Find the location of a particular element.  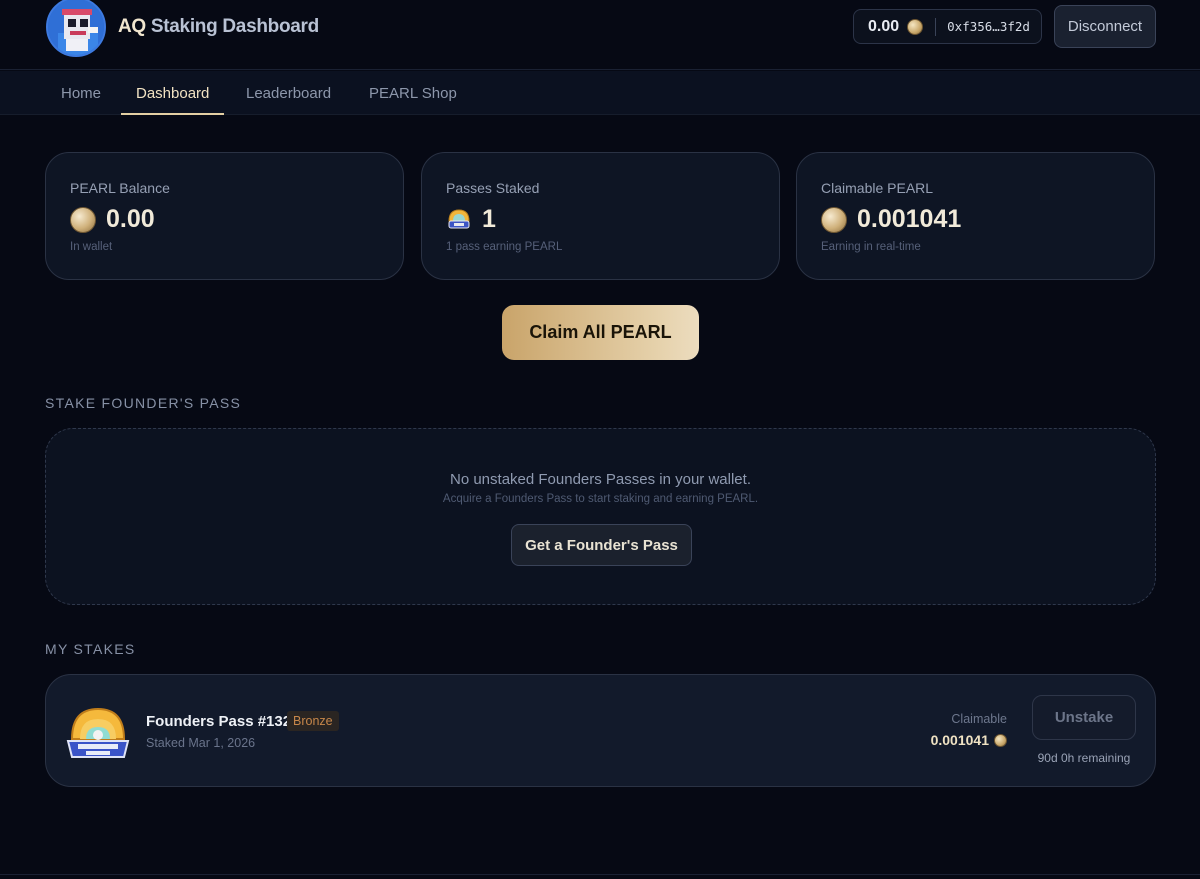

stat-value-row: 0.00 is located at coordinates (112, 219).